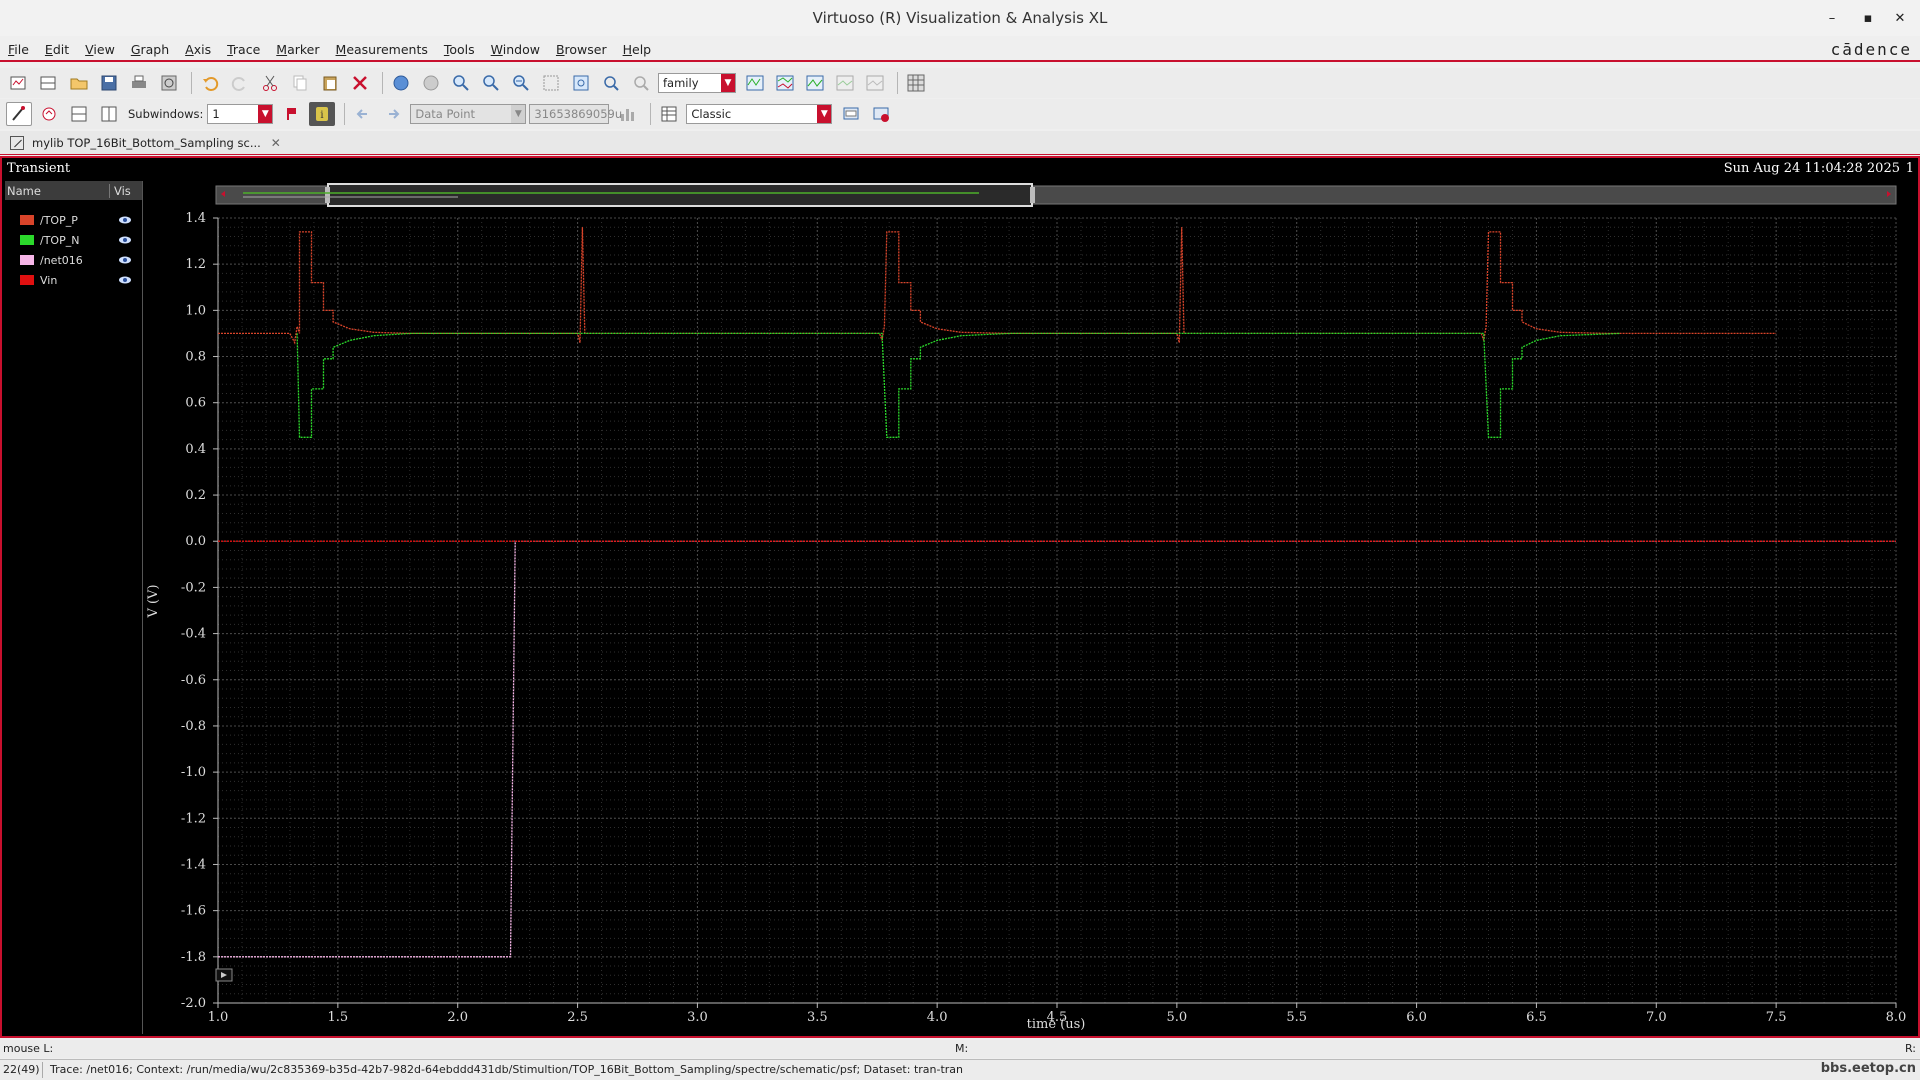 The height and width of the screenshot is (1080, 1920). I want to click on horizontal-split-icon, so click(79, 114).